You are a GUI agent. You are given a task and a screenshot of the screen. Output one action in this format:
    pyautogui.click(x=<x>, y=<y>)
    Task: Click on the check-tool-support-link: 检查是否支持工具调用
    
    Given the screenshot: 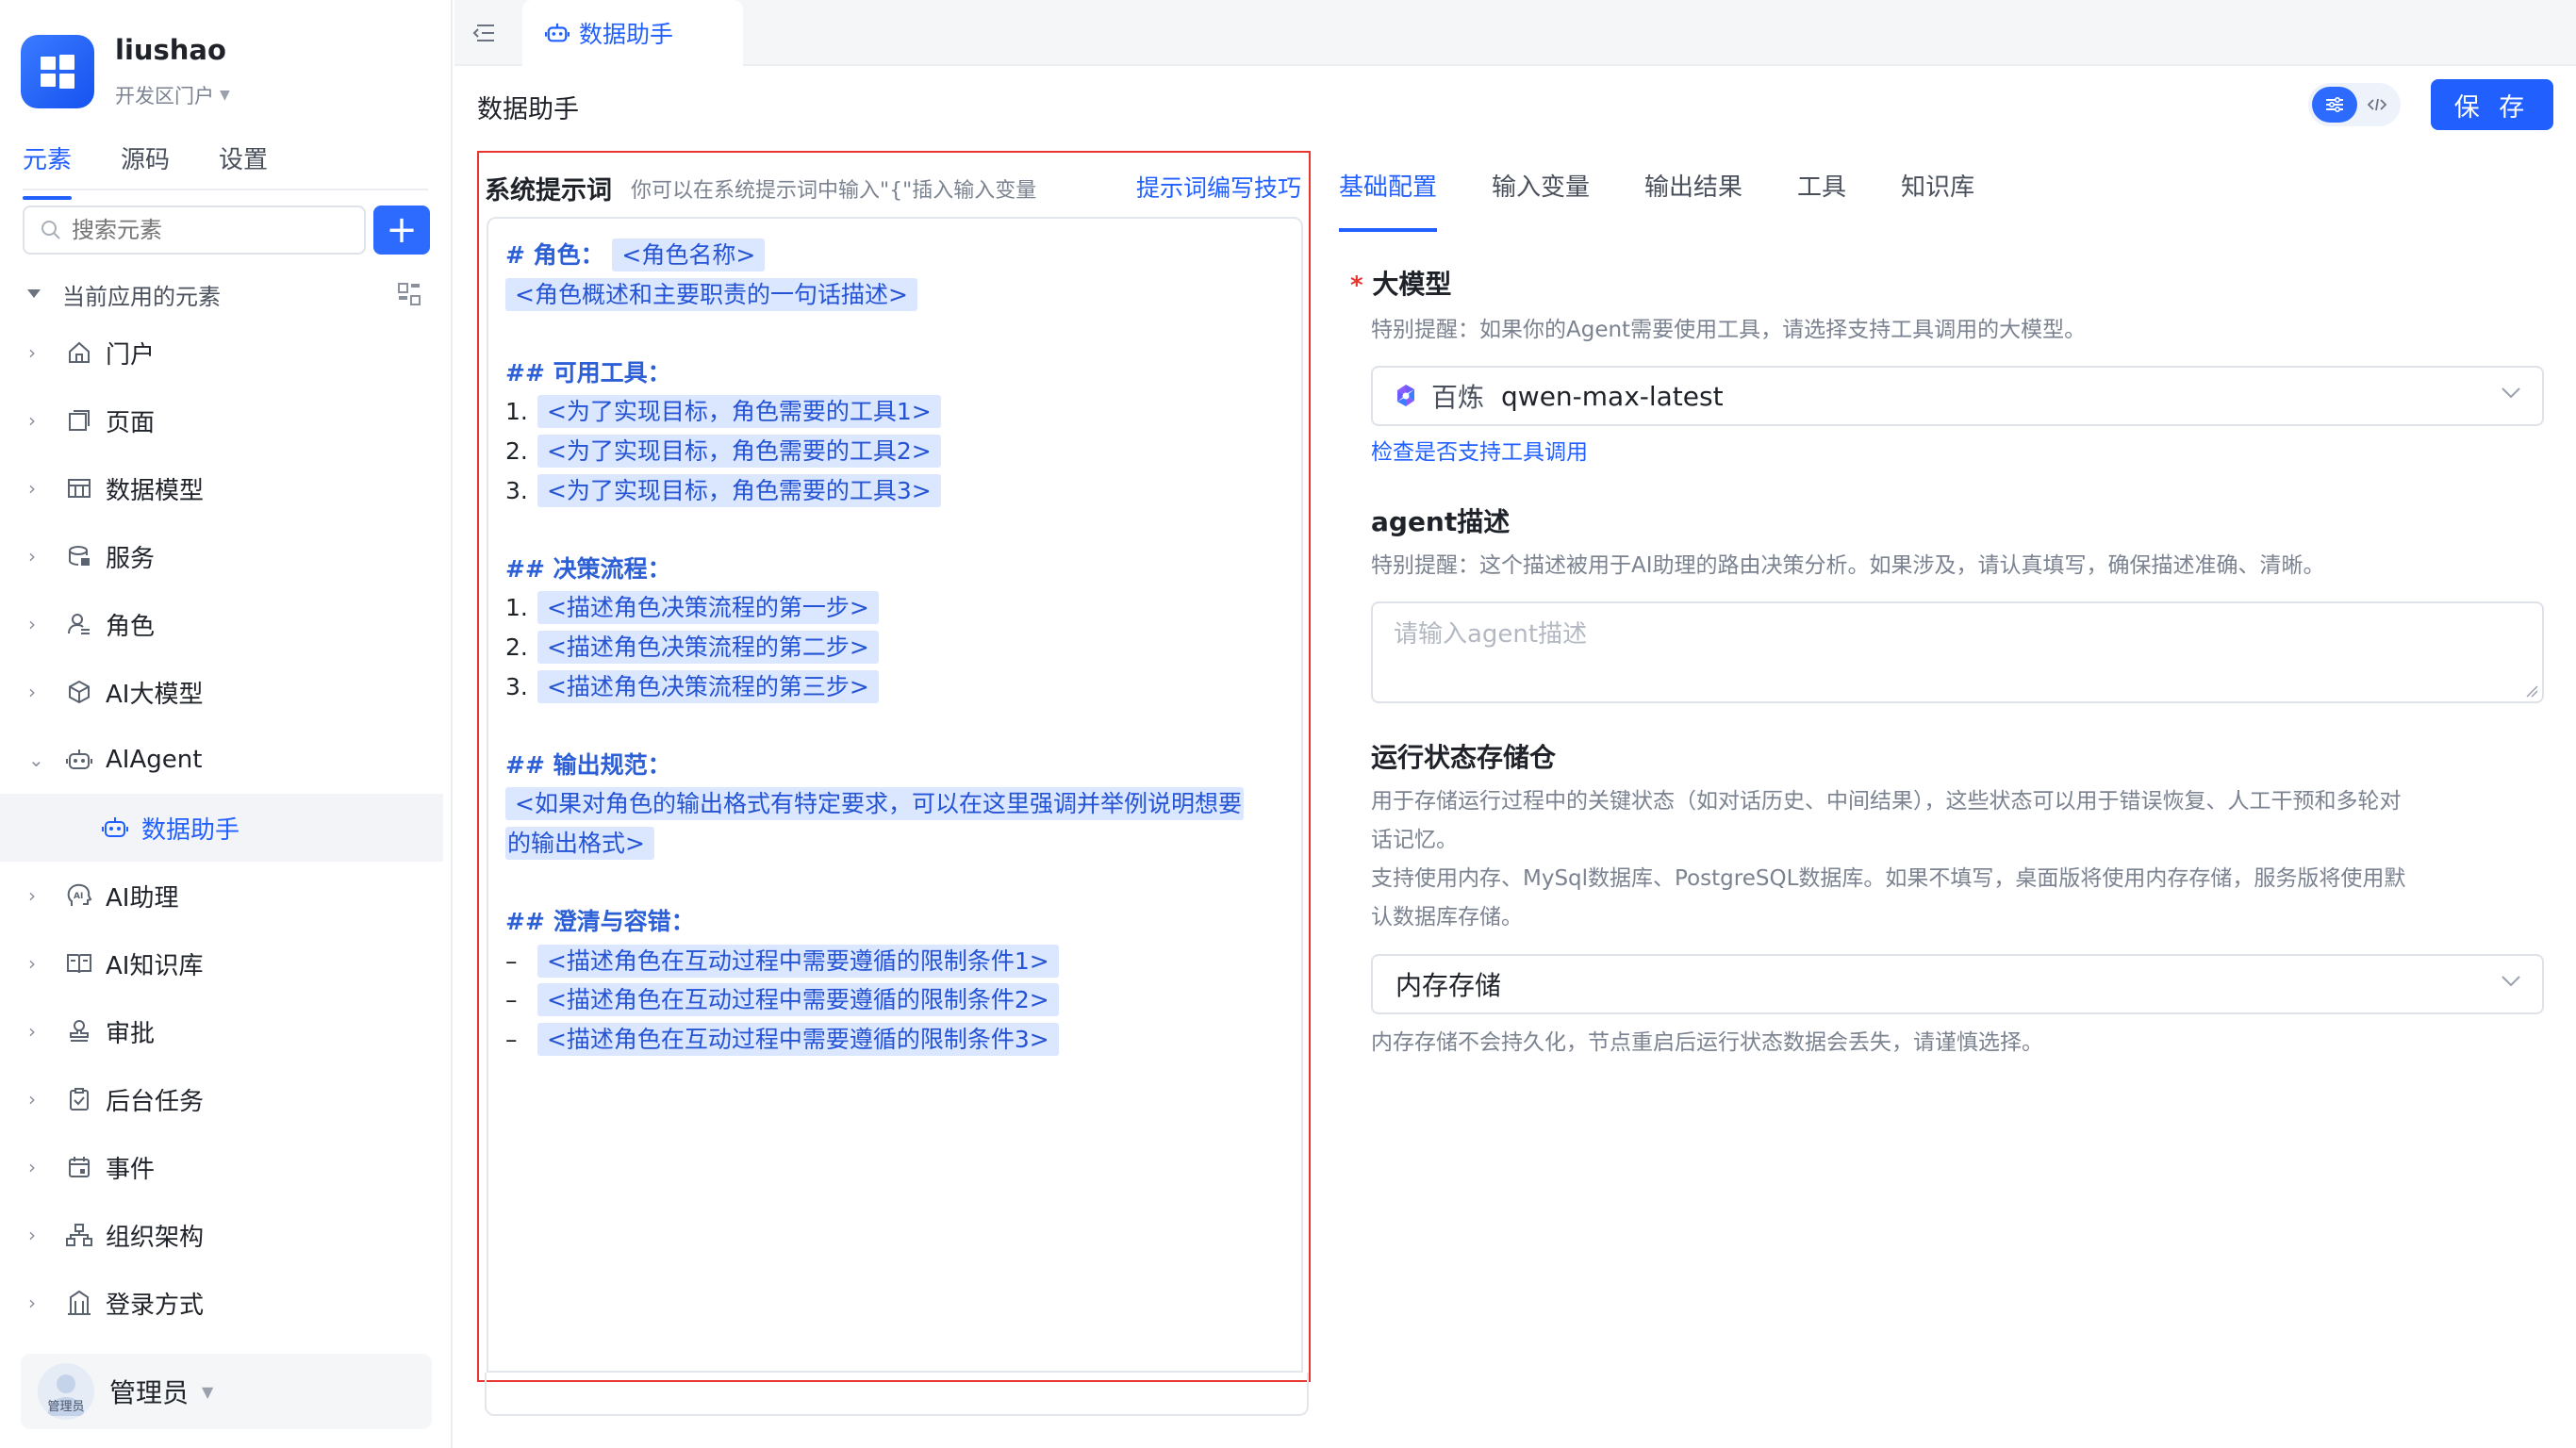 What is the action you would take?
    pyautogui.click(x=1479, y=450)
    